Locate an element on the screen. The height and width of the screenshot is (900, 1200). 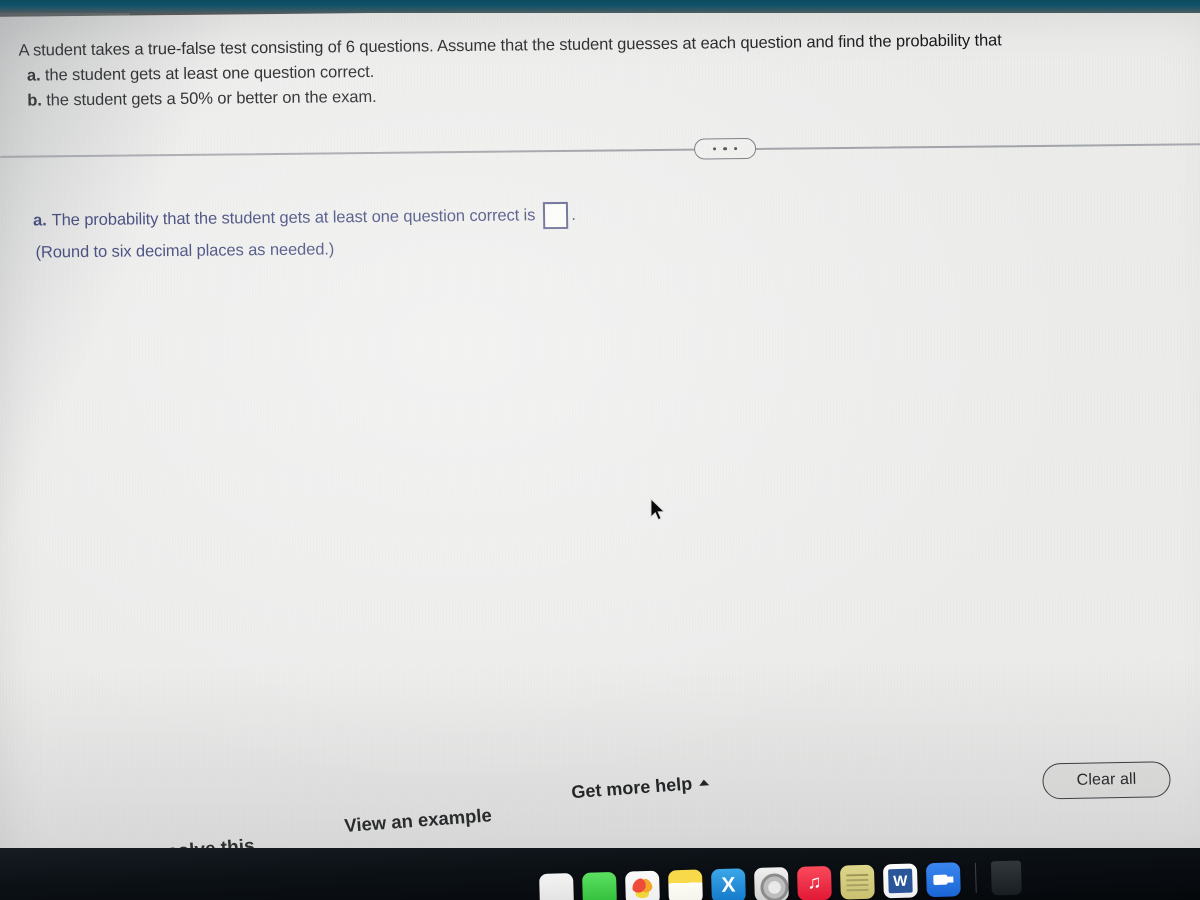
chevron-up-icon is located at coordinates (704, 782).